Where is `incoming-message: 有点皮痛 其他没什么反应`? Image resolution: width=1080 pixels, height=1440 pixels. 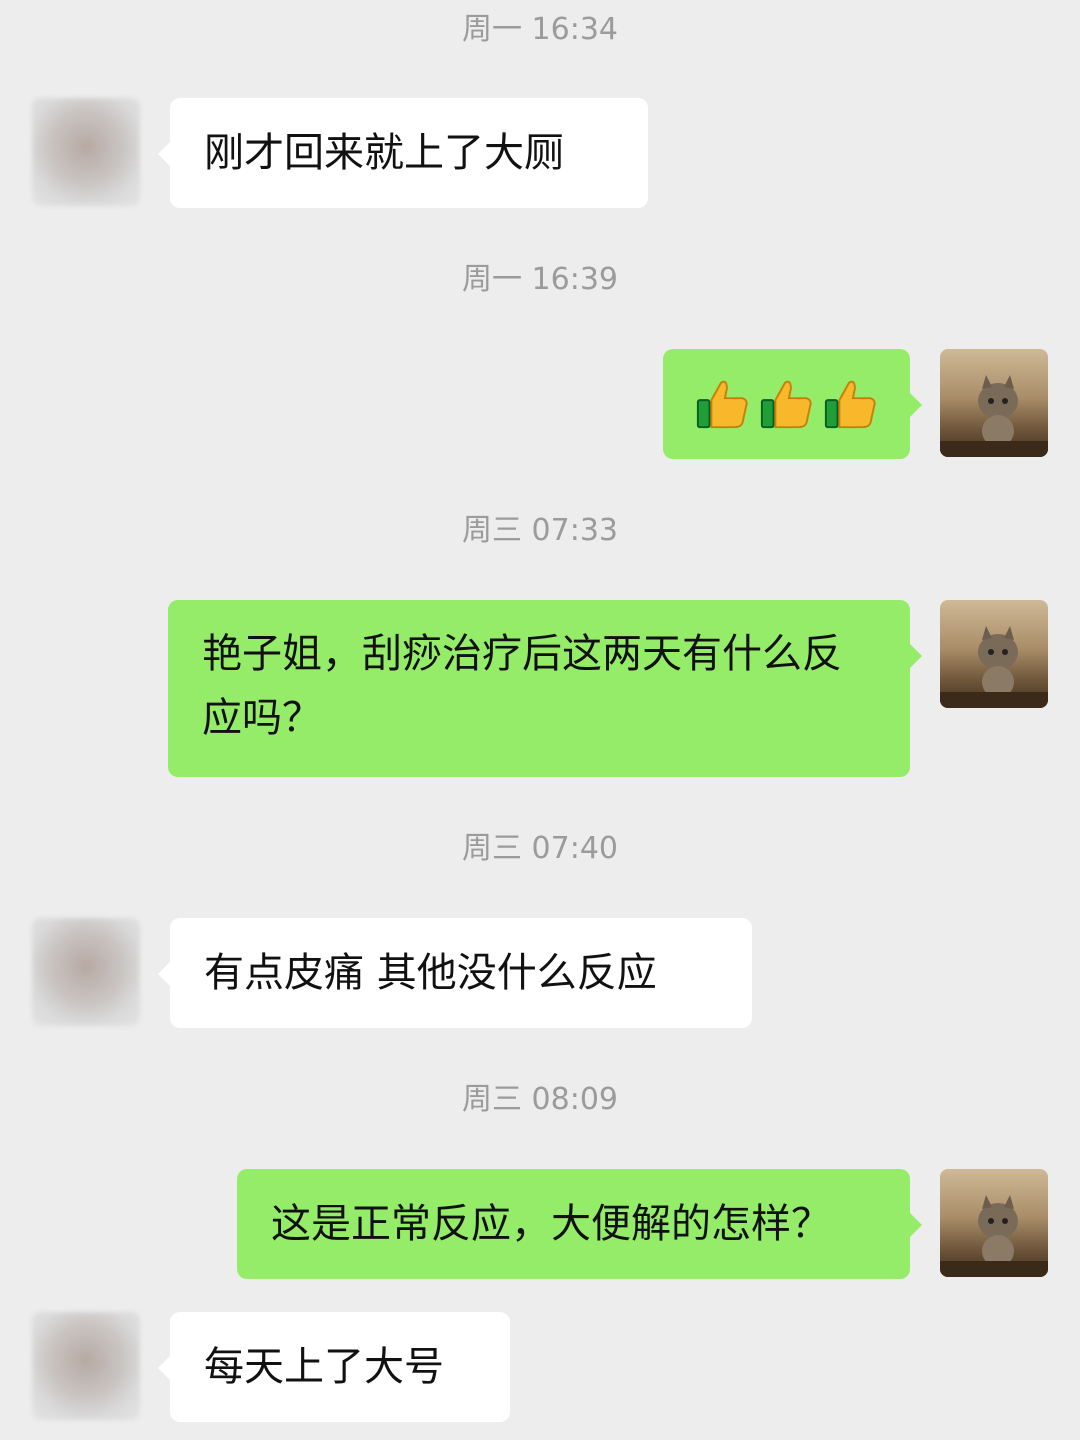
incoming-message: 有点皮痛 其他没什么反应 is located at coordinates (455, 973).